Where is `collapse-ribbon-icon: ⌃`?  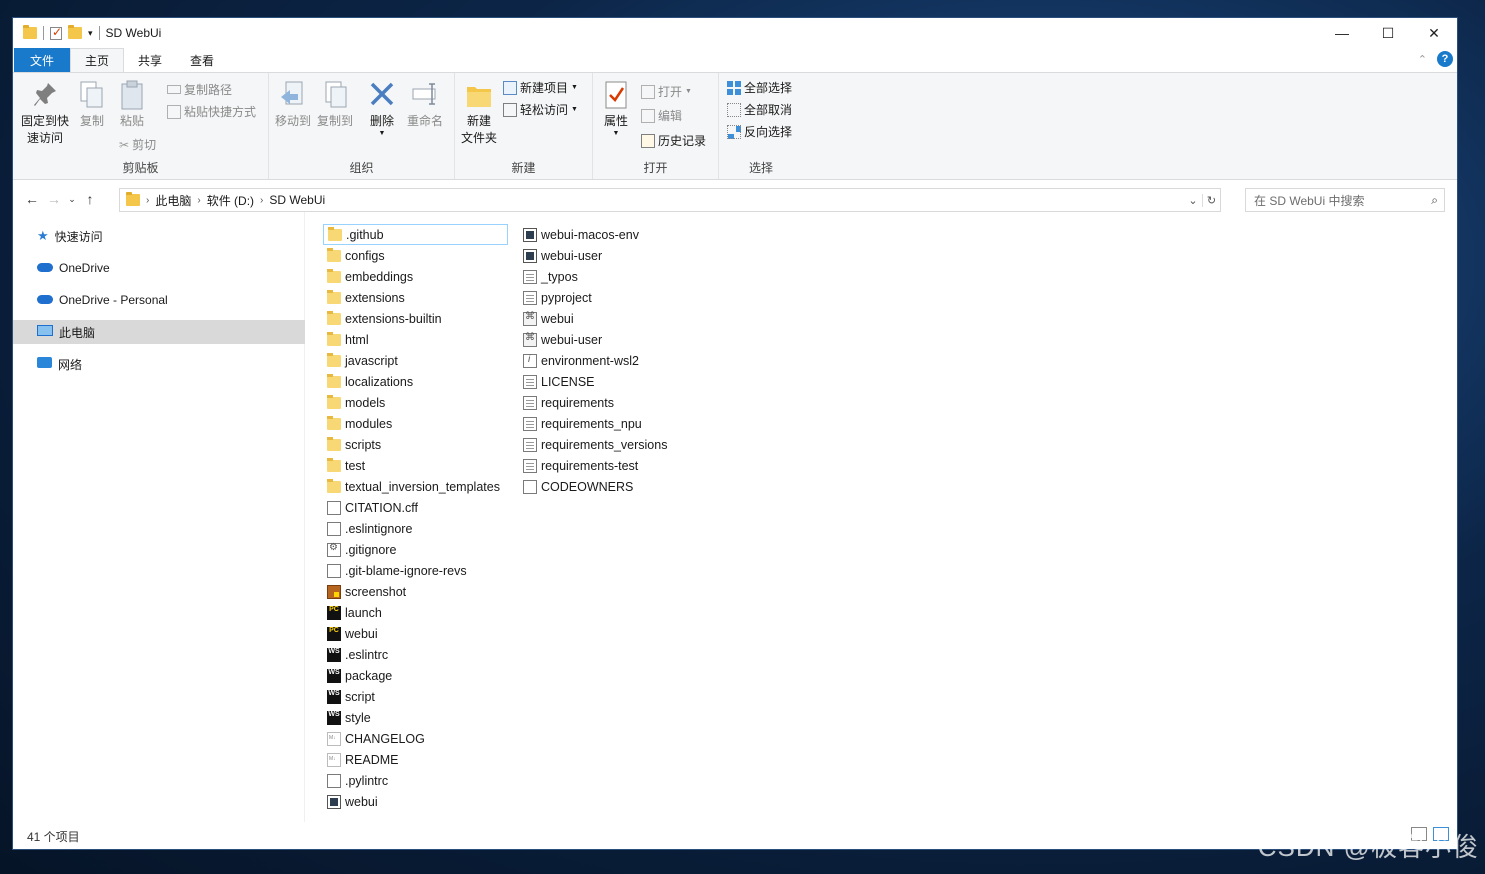
collapse-ribbon-icon: ⌃ is located at coordinates (1422, 59).